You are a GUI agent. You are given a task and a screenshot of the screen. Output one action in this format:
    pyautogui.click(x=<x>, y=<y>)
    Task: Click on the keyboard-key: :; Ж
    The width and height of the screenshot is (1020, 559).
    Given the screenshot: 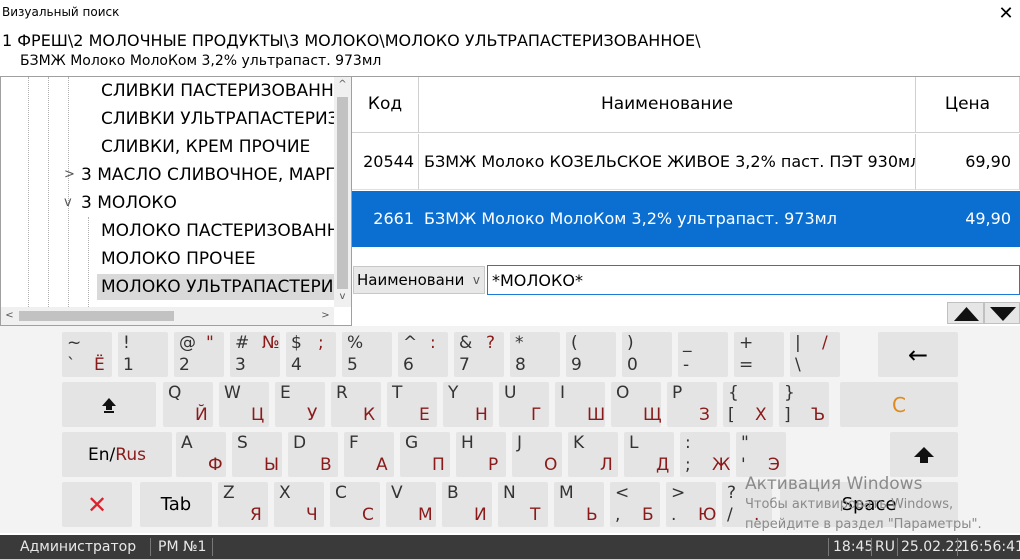 What is the action you would take?
    pyautogui.click(x=705, y=454)
    